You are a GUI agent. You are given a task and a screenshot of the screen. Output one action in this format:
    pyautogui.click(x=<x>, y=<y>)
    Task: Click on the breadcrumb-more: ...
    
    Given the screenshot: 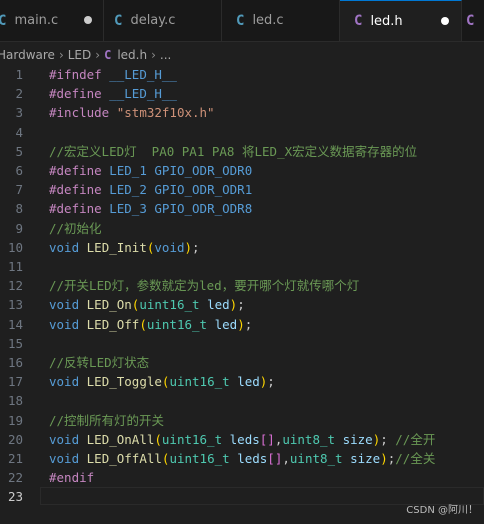 What is the action you would take?
    pyautogui.click(x=165, y=55)
    